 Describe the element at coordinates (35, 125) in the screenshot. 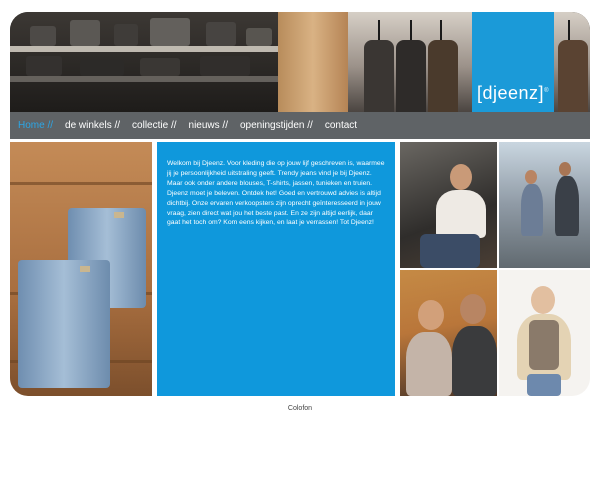

I see `nav-item-home: Home //` at that location.